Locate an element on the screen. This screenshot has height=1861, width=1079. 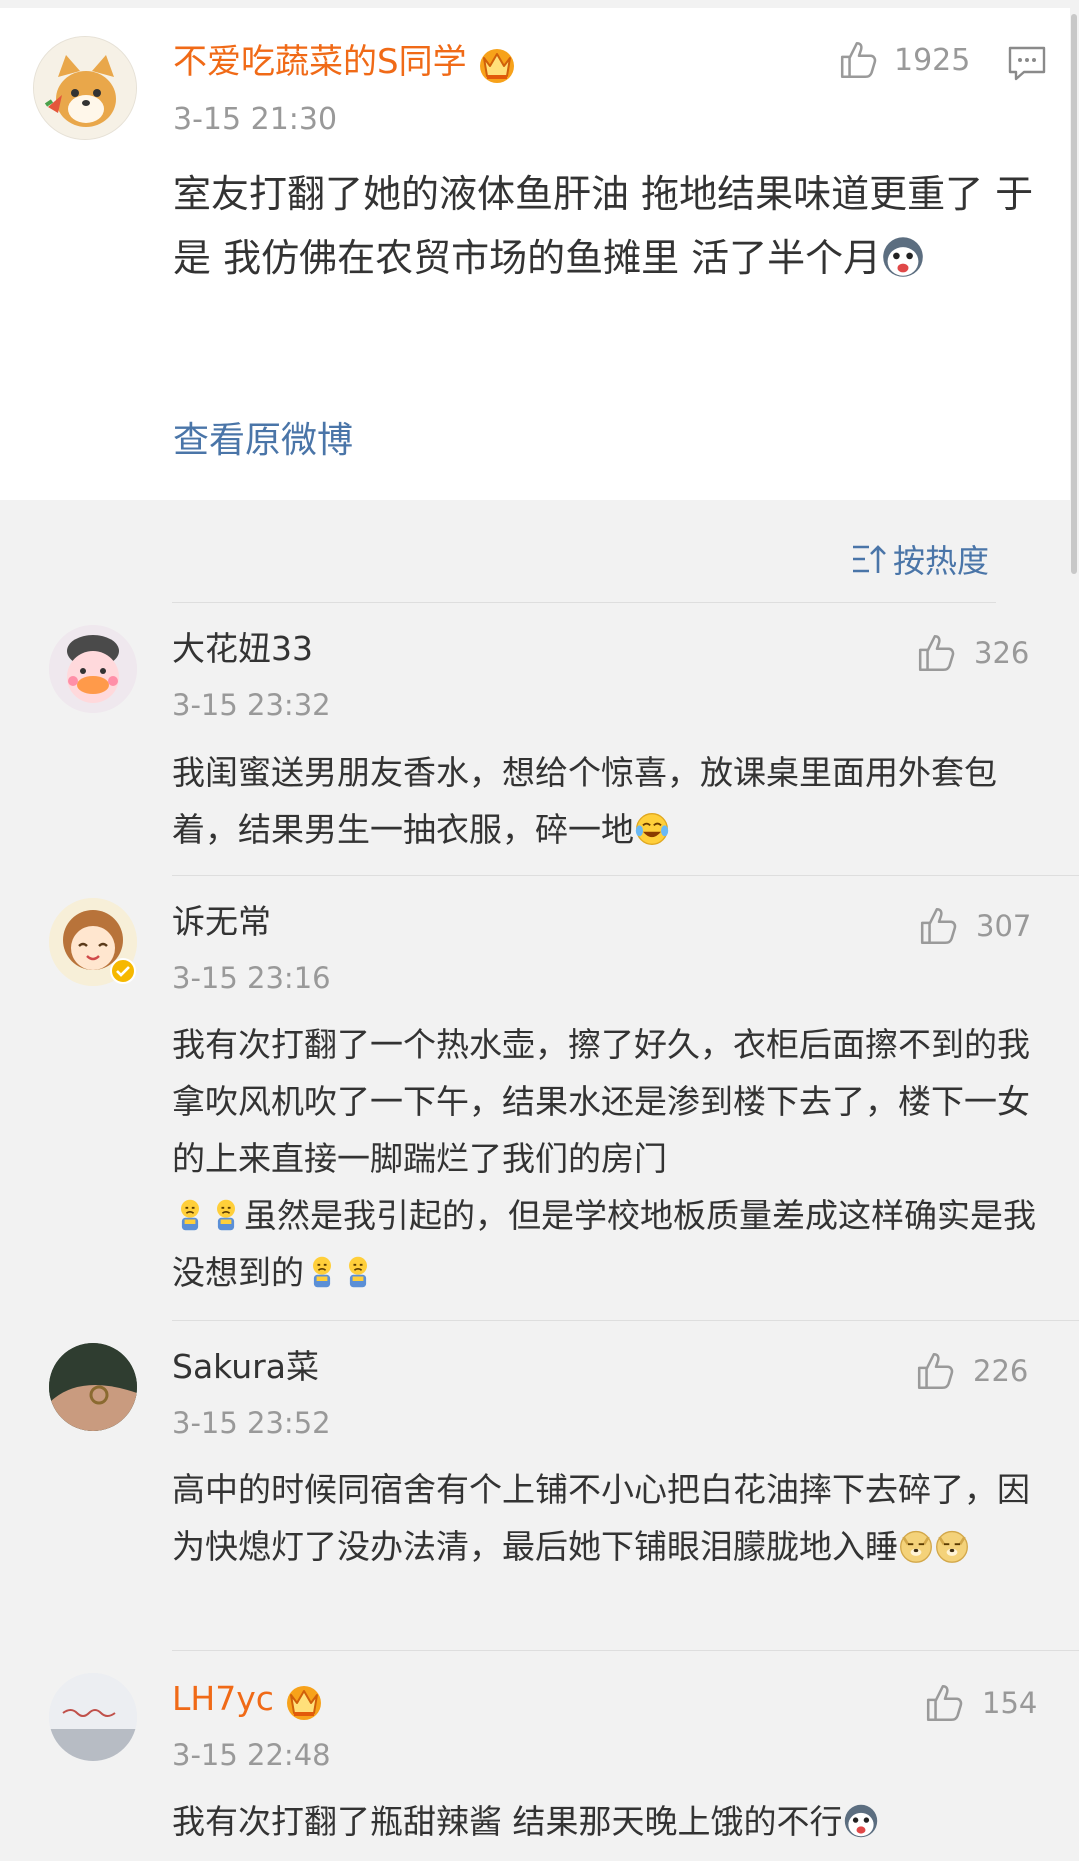
sort-by-hot-button: 按热度 is located at coordinates (920, 559).